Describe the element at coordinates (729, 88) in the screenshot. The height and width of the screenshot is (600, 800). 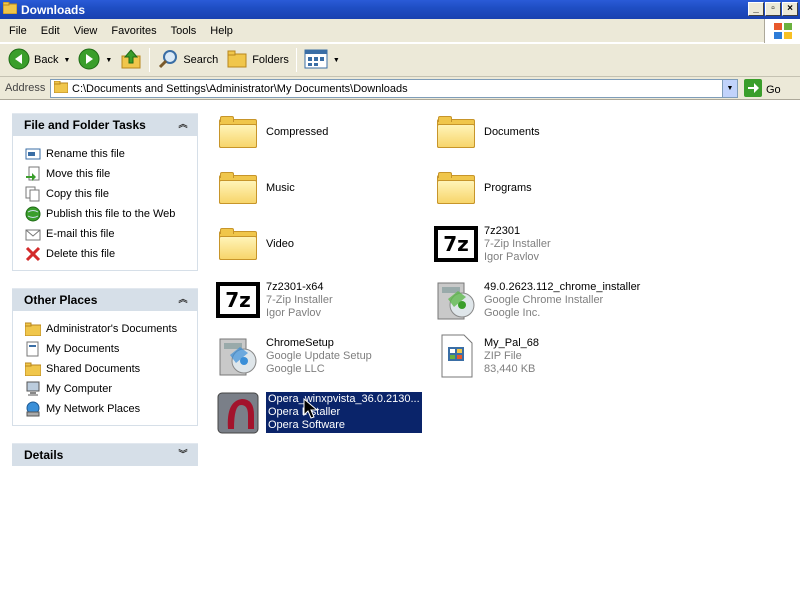
I see `address-dropdown-icon: ▼` at that location.